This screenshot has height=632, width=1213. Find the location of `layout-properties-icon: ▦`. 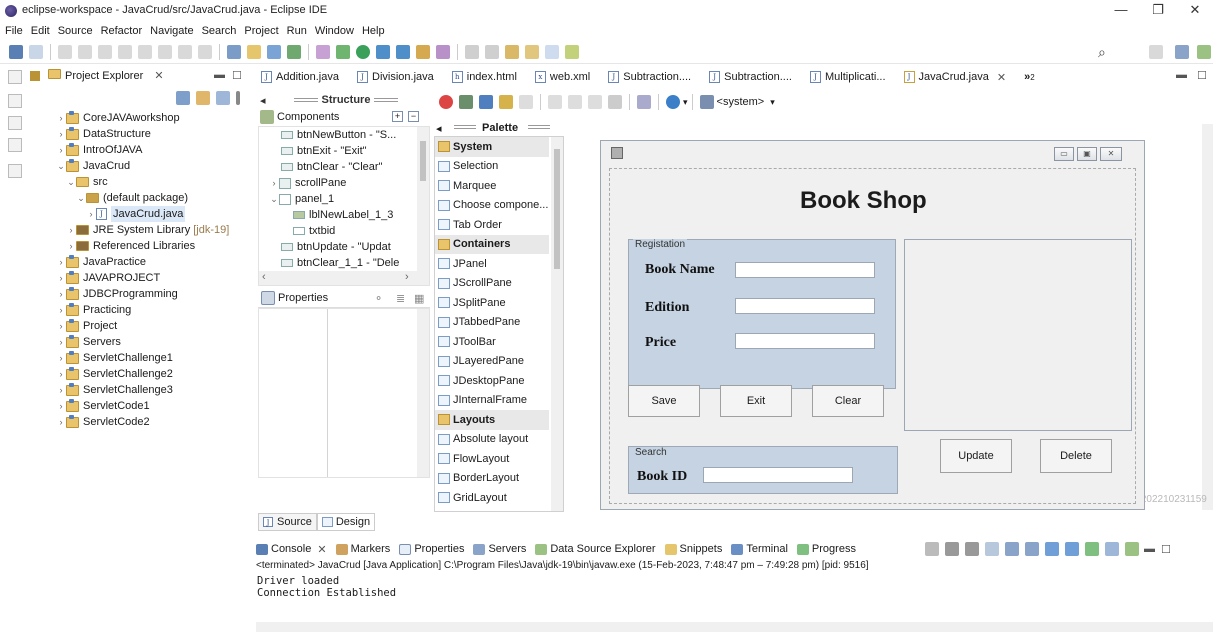

layout-properties-icon: ▦ is located at coordinates (419, 298).